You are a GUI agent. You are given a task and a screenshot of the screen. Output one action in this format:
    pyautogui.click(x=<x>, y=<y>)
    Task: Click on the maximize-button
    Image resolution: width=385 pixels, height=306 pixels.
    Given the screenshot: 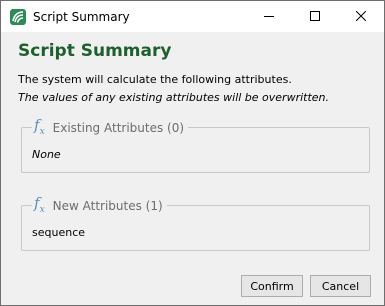 What is the action you would take?
    pyautogui.click(x=315, y=16)
    